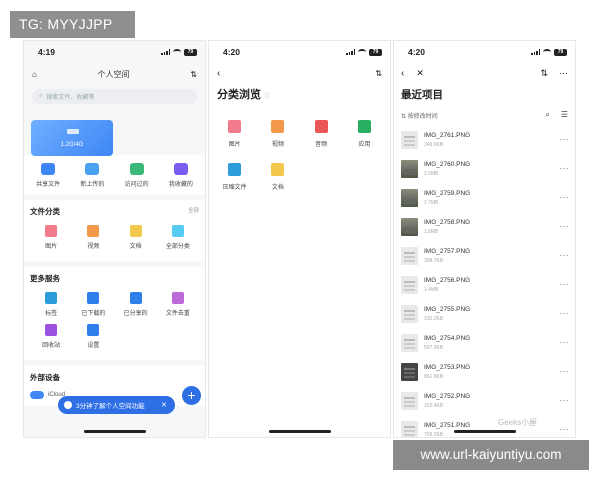  Describe the element at coordinates (51, 231) in the screenshot. I see `image-icon` at that location.